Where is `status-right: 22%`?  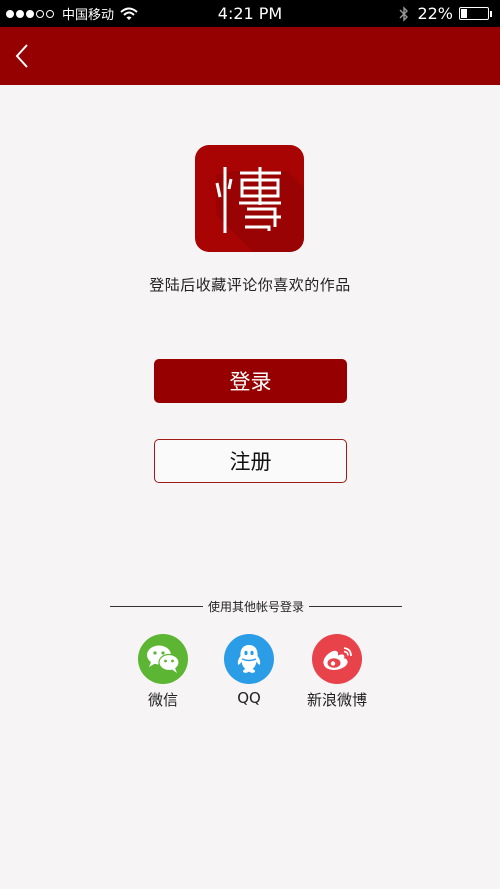 status-right: 22% is located at coordinates (445, 13).